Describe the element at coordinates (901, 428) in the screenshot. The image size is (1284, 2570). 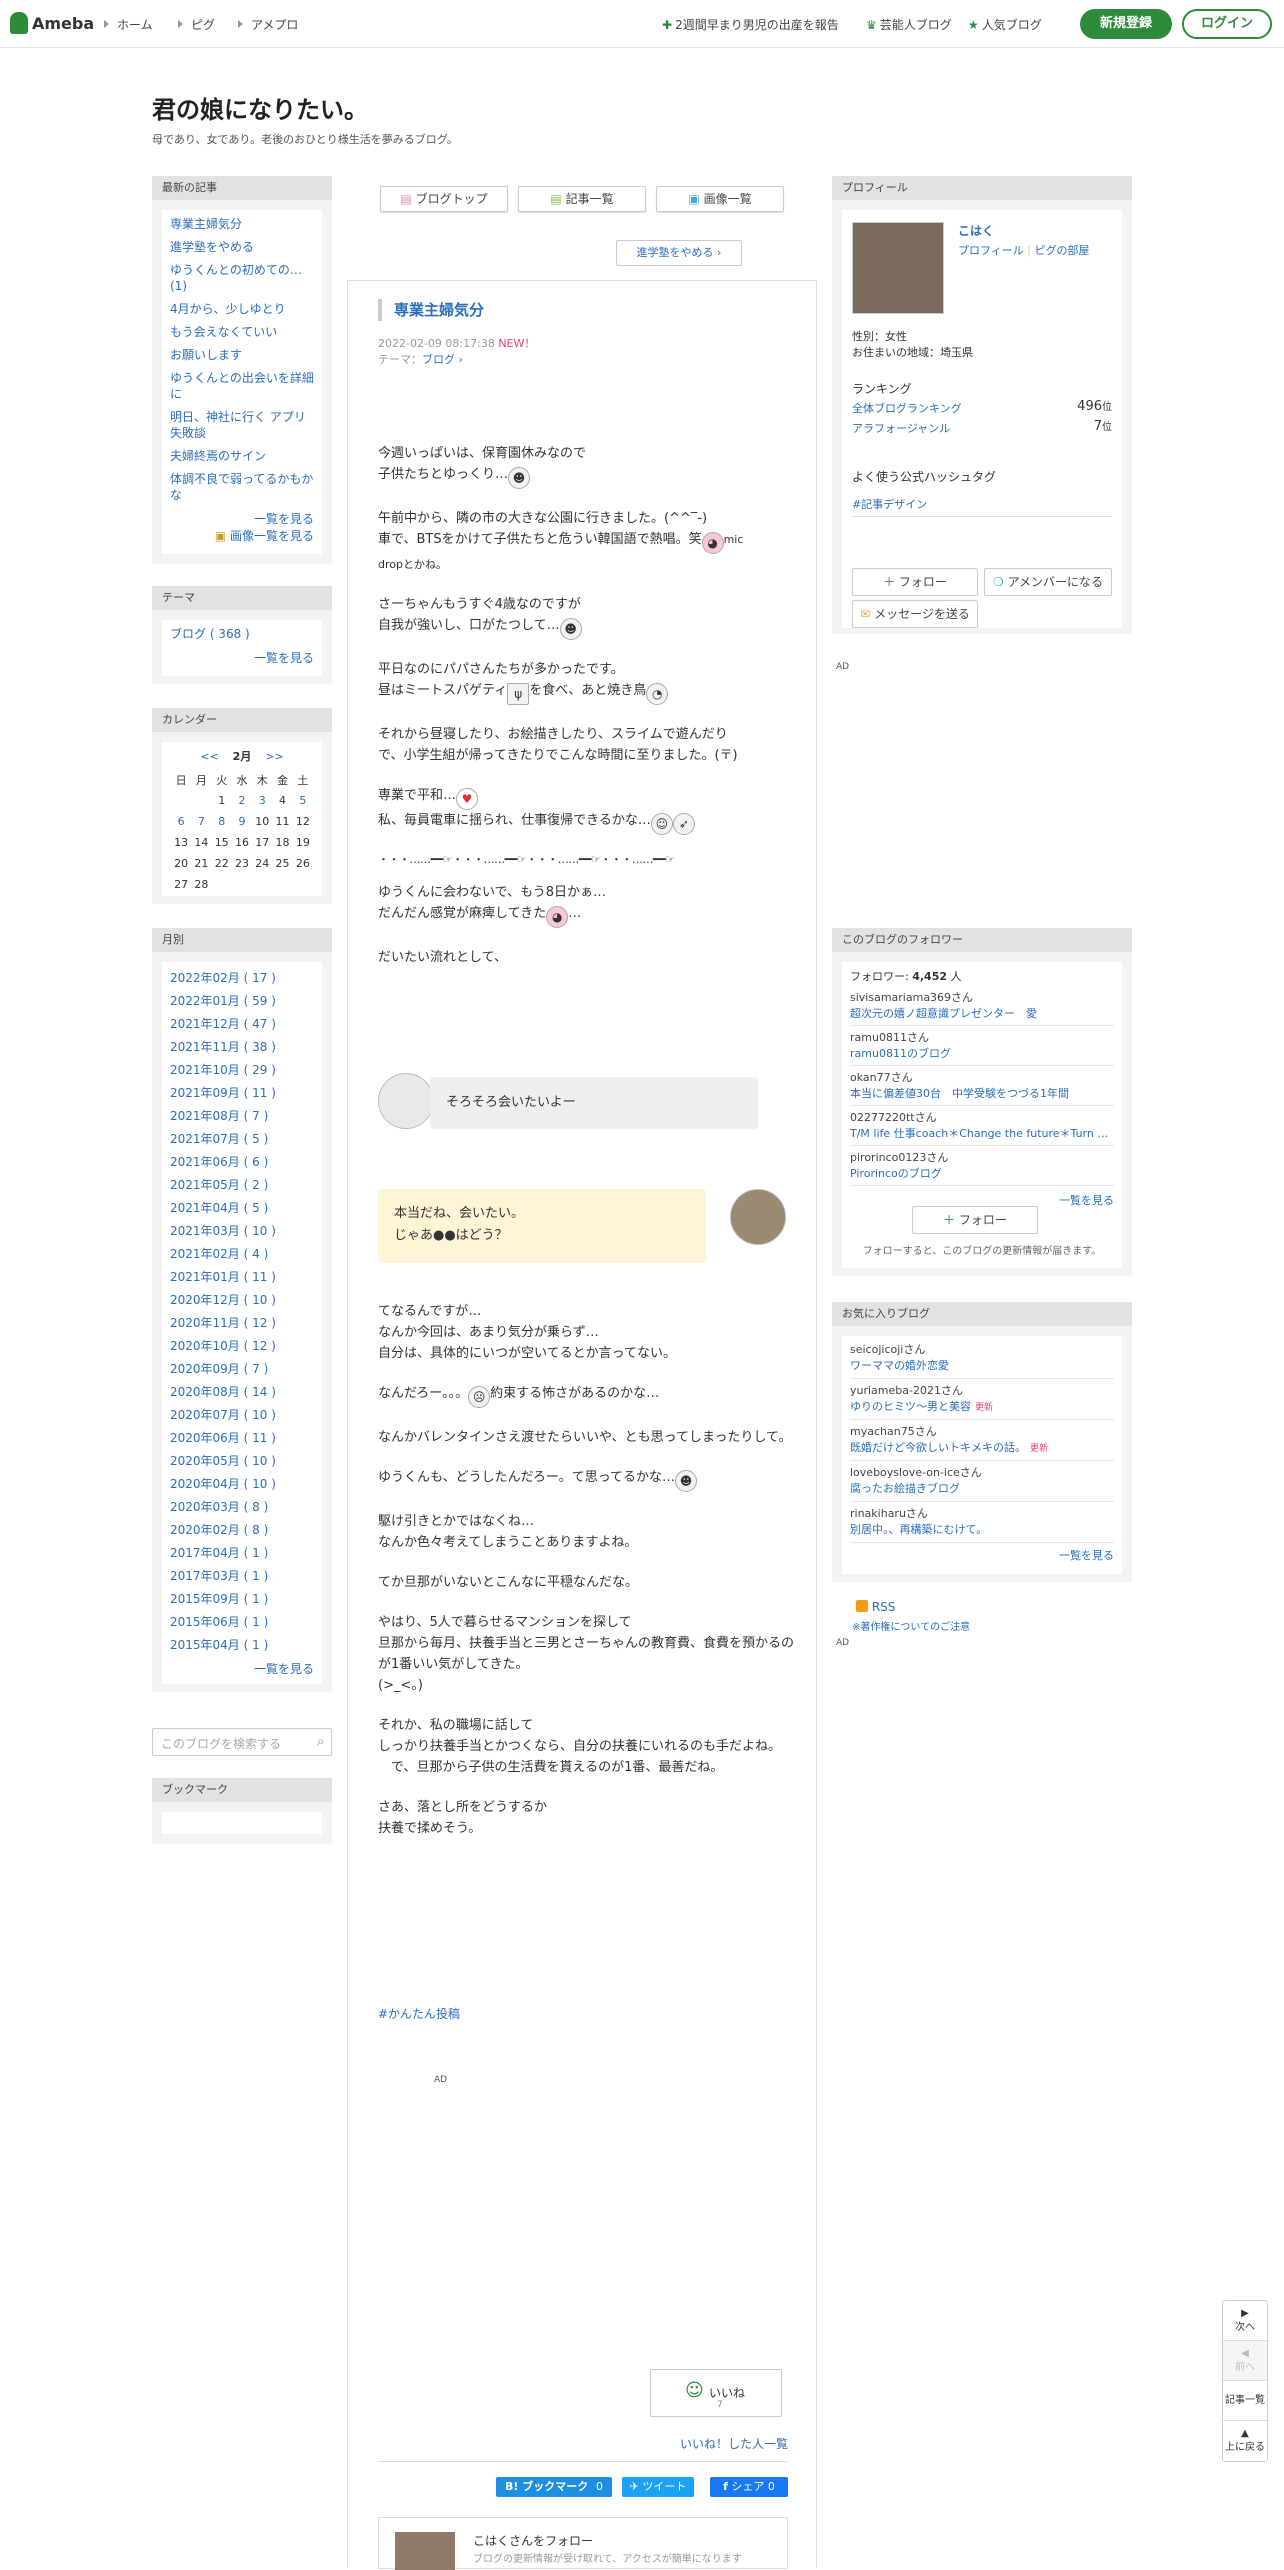
I see `genre-ranking-link: アラフォージャンル` at that location.